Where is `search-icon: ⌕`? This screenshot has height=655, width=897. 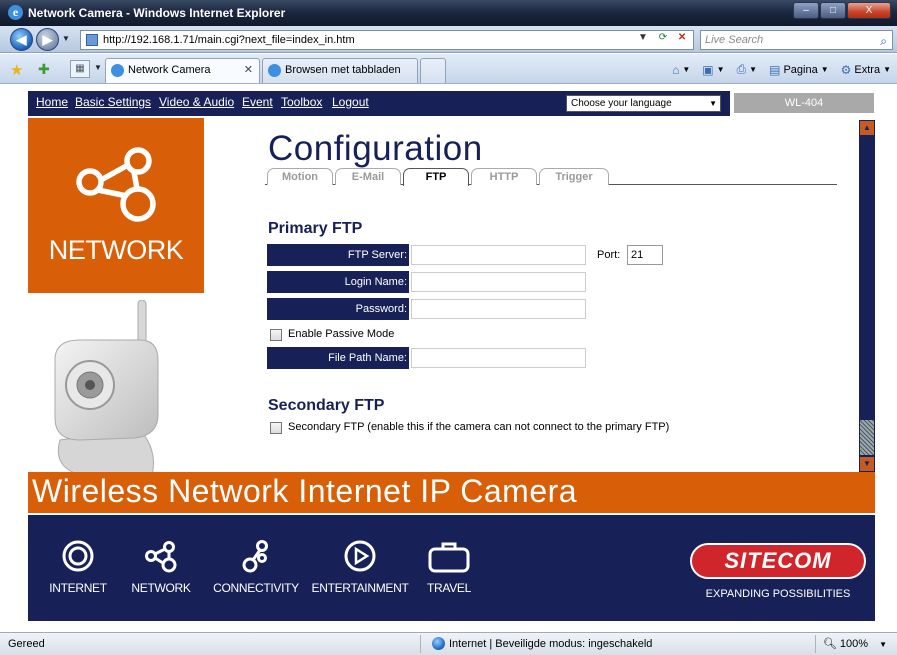
search-icon: ⌕ is located at coordinates (883, 41).